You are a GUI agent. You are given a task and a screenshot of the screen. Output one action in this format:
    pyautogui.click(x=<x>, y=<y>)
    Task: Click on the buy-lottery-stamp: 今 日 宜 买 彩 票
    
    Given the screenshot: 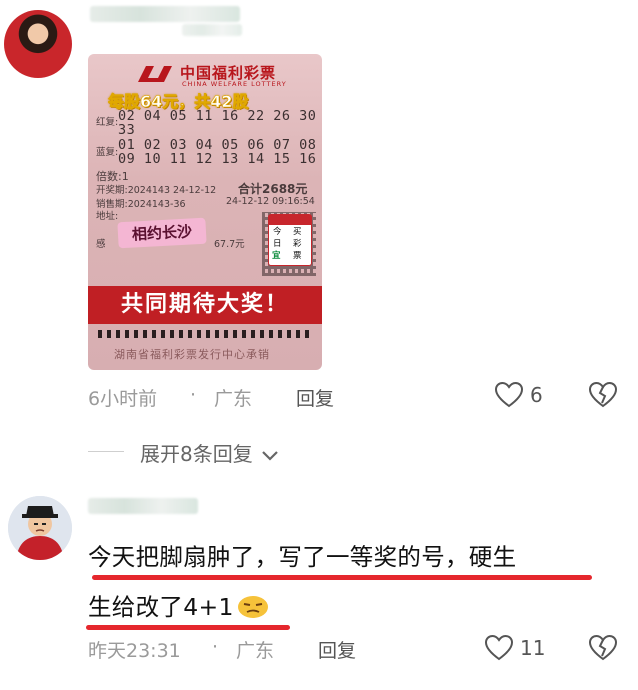 What is the action you would take?
    pyautogui.click(x=290, y=240)
    